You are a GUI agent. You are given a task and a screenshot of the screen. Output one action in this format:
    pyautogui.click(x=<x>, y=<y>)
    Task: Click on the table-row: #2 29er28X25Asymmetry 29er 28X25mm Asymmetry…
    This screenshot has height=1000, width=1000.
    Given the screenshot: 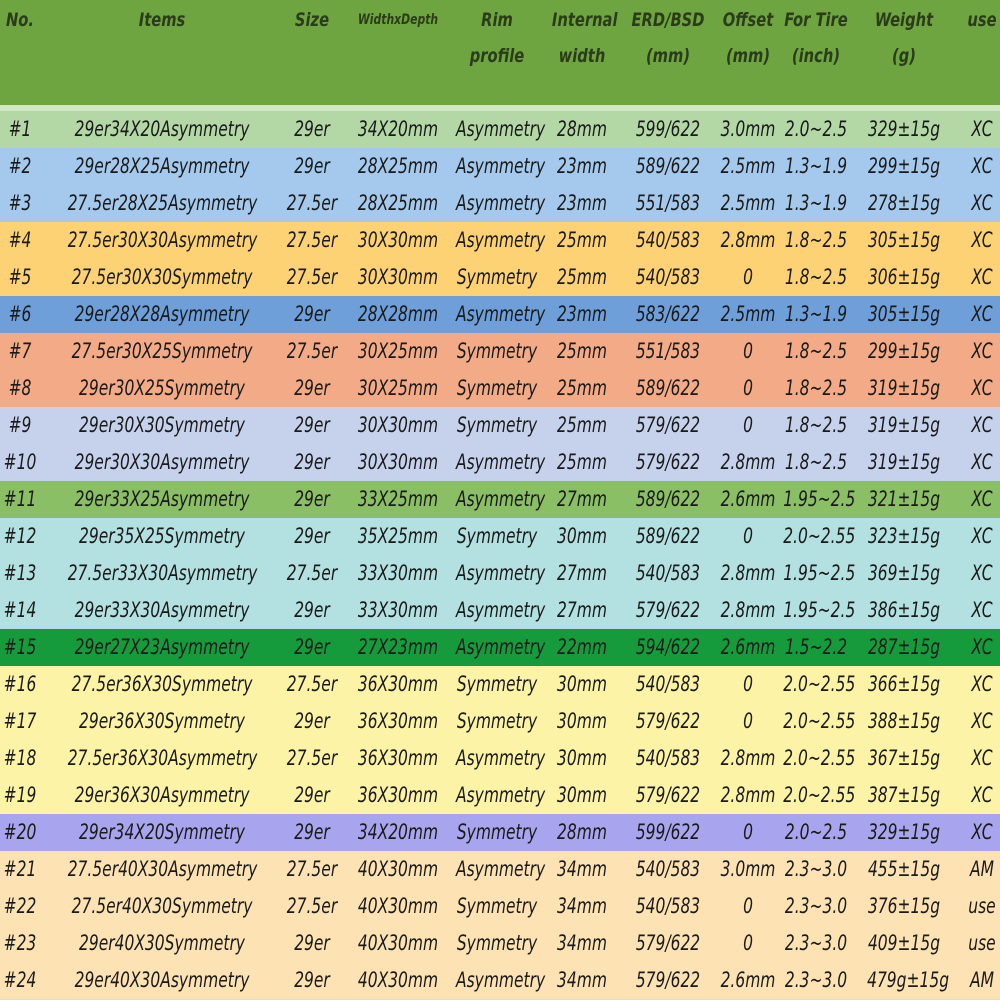 What is the action you would take?
    pyautogui.click(x=500, y=166)
    